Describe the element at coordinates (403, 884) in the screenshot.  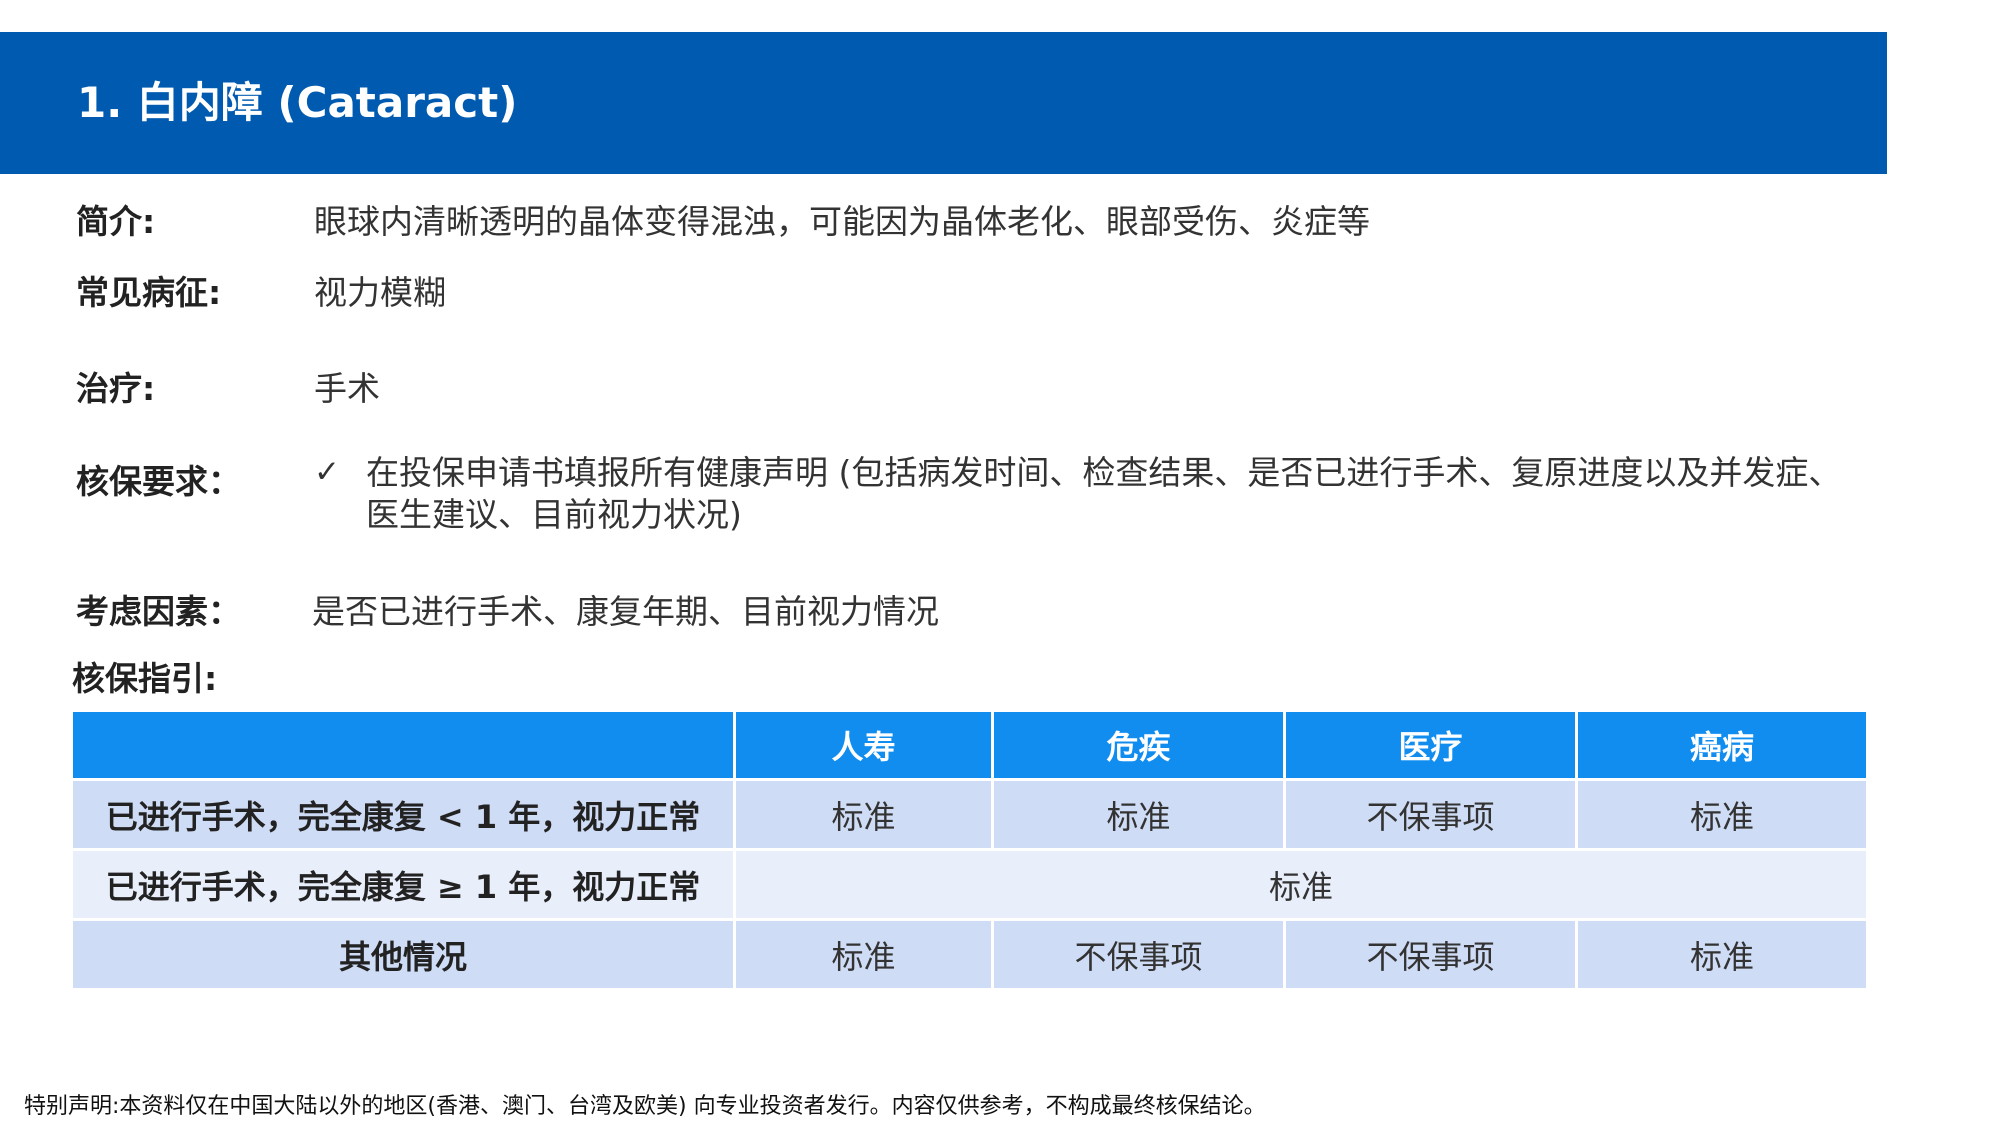
I see `row-condition: 已进行手术，完全康复 ≥ 1 年，视力正常` at that location.